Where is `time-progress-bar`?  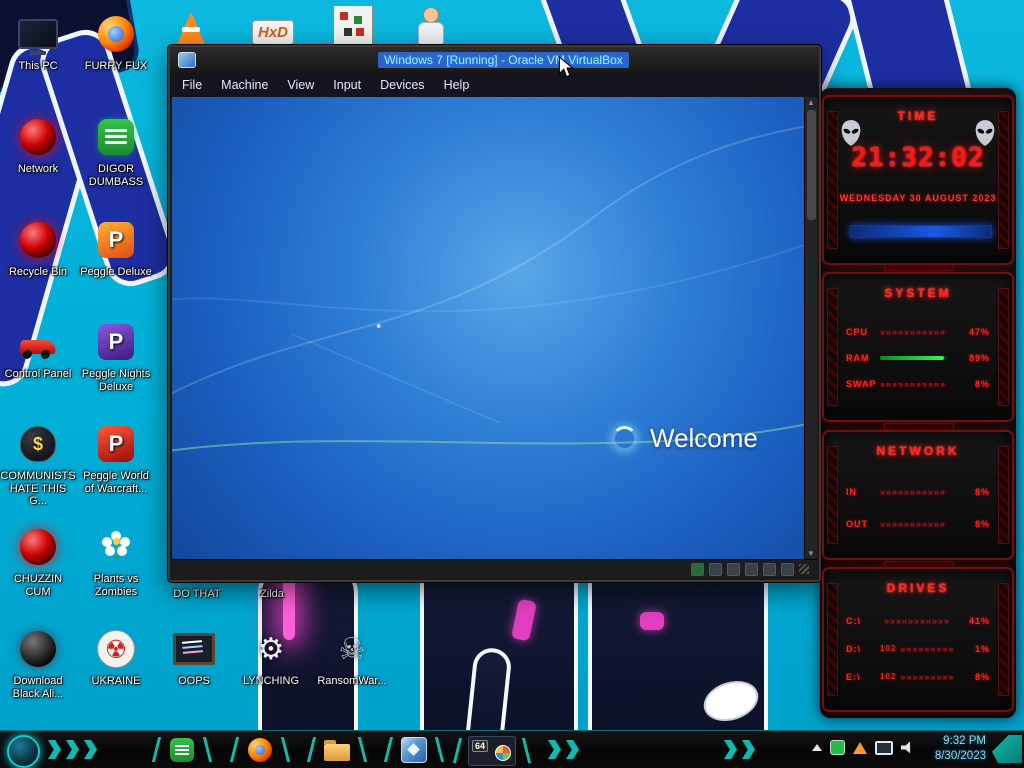 time-progress-bar is located at coordinates (921, 231).